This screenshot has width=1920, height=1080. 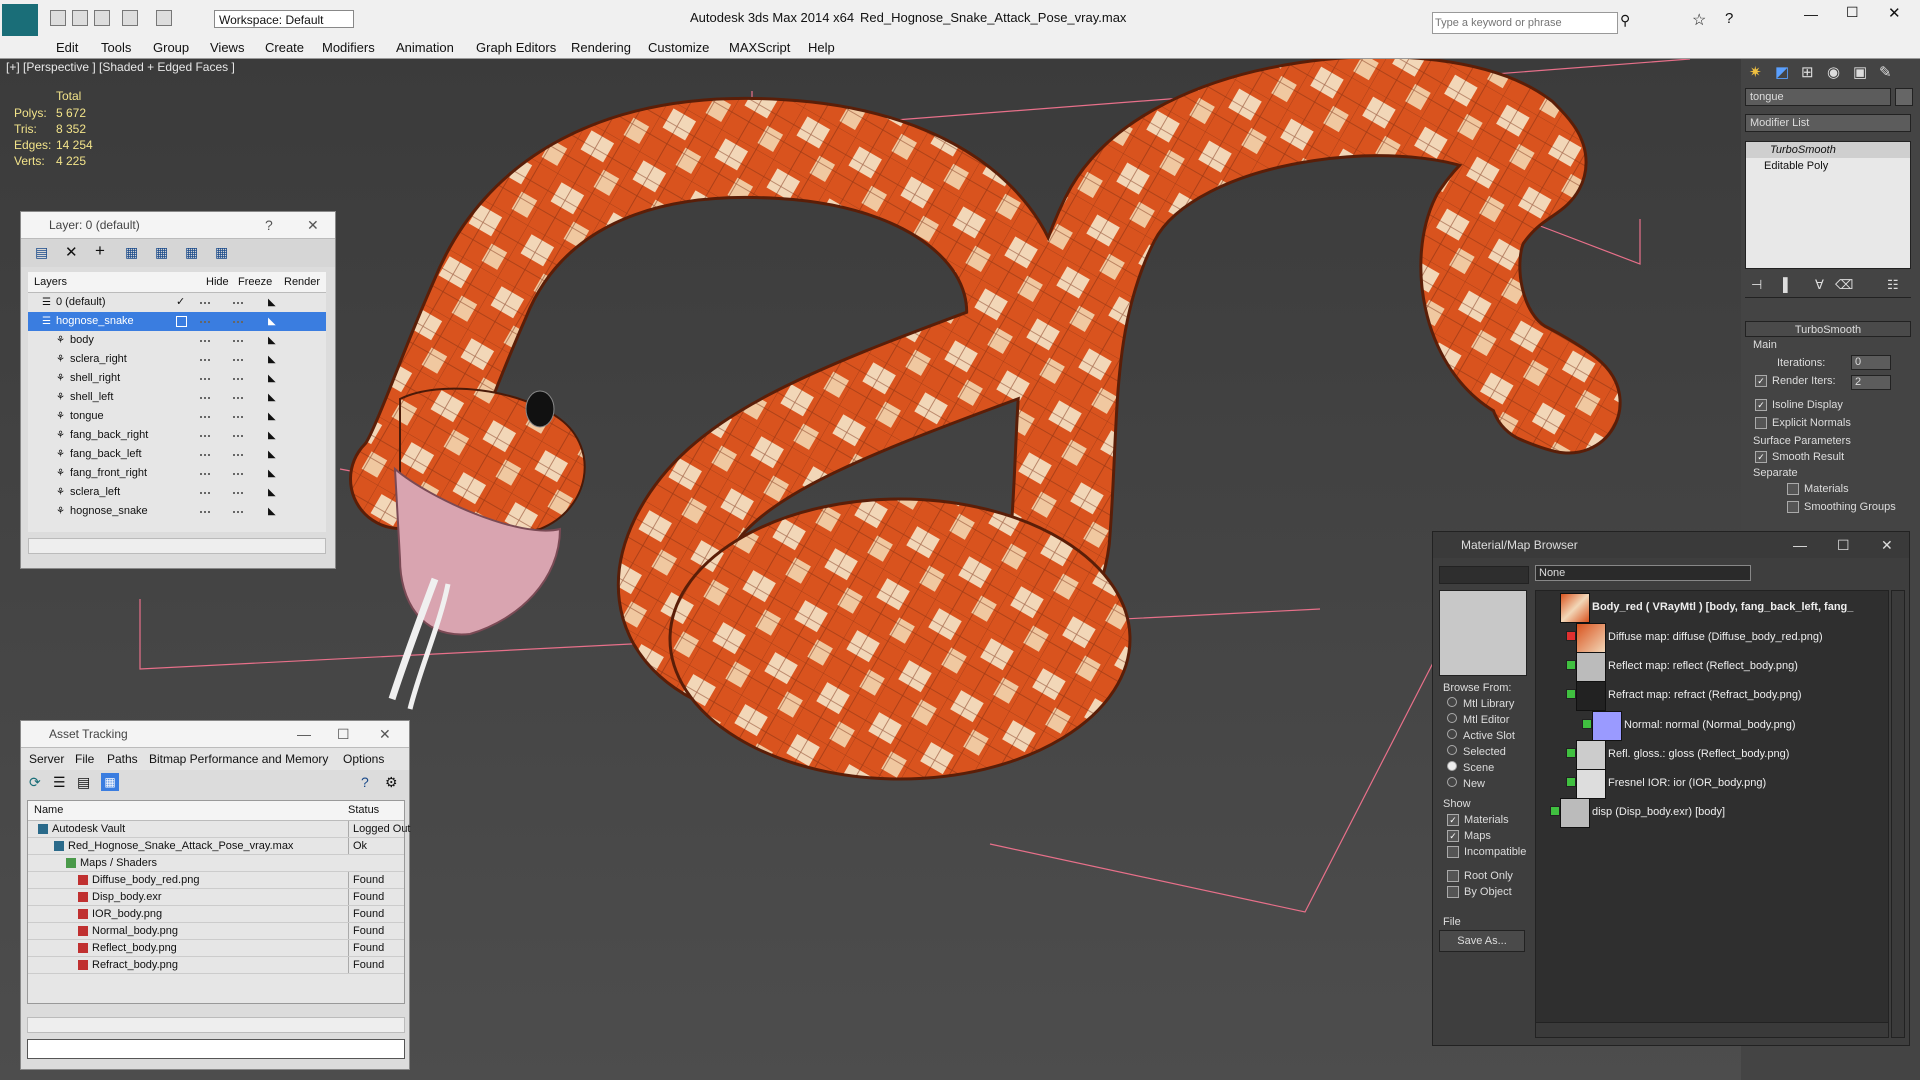 I want to click on show-end-result-icon: ▌, so click(x=1787, y=284).